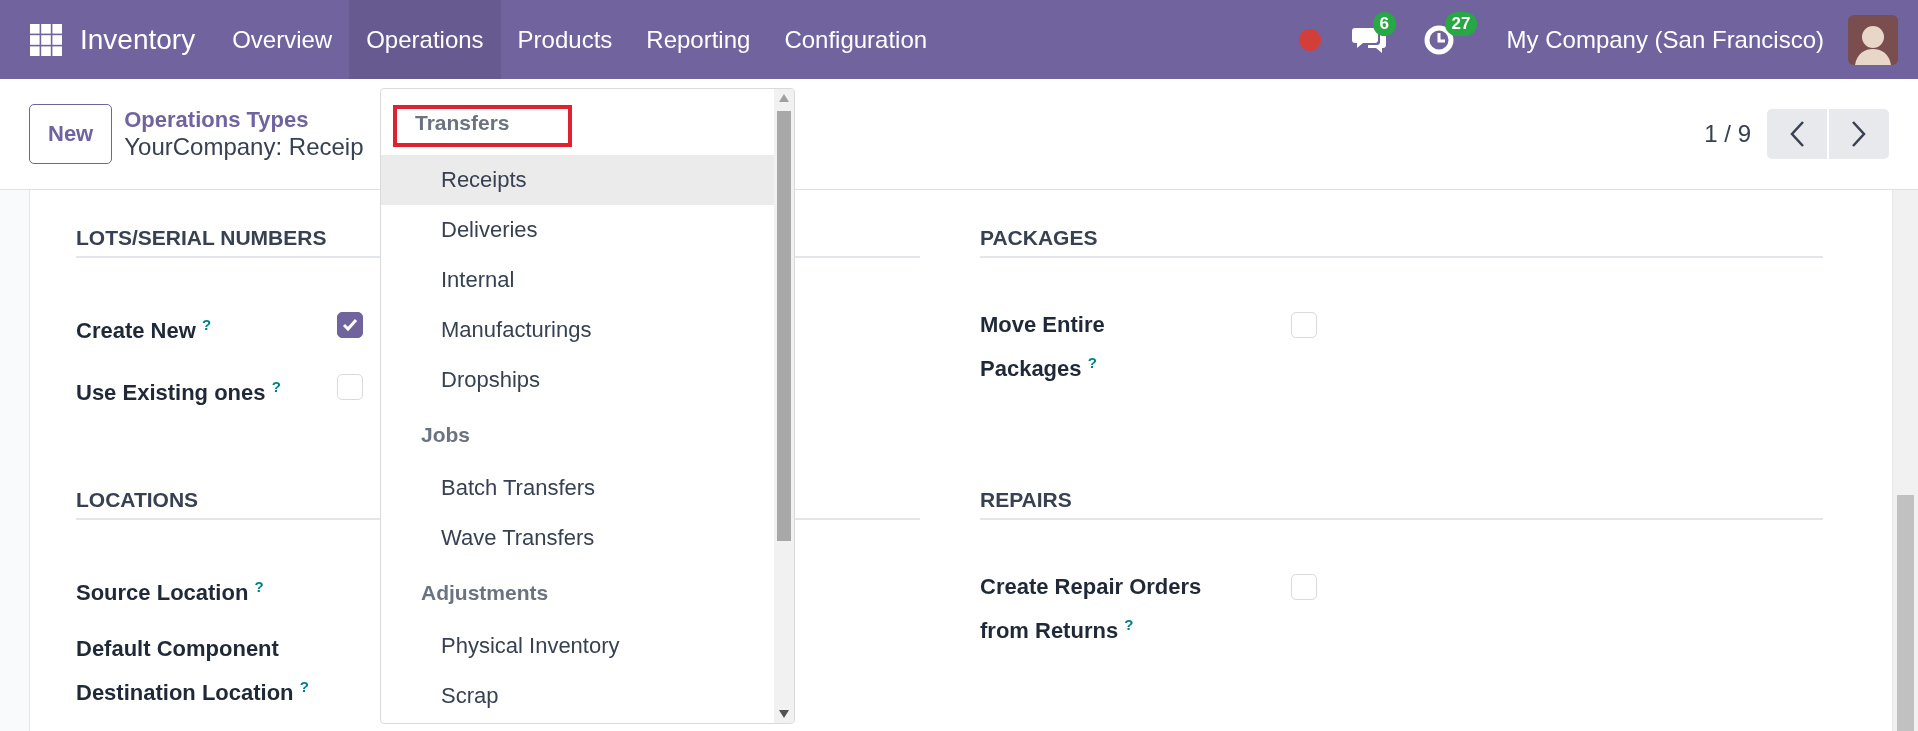 The image size is (1918, 731). Describe the element at coordinates (1665, 39) in the screenshot. I see `company-switcher: My Company (San Francisco)` at that location.